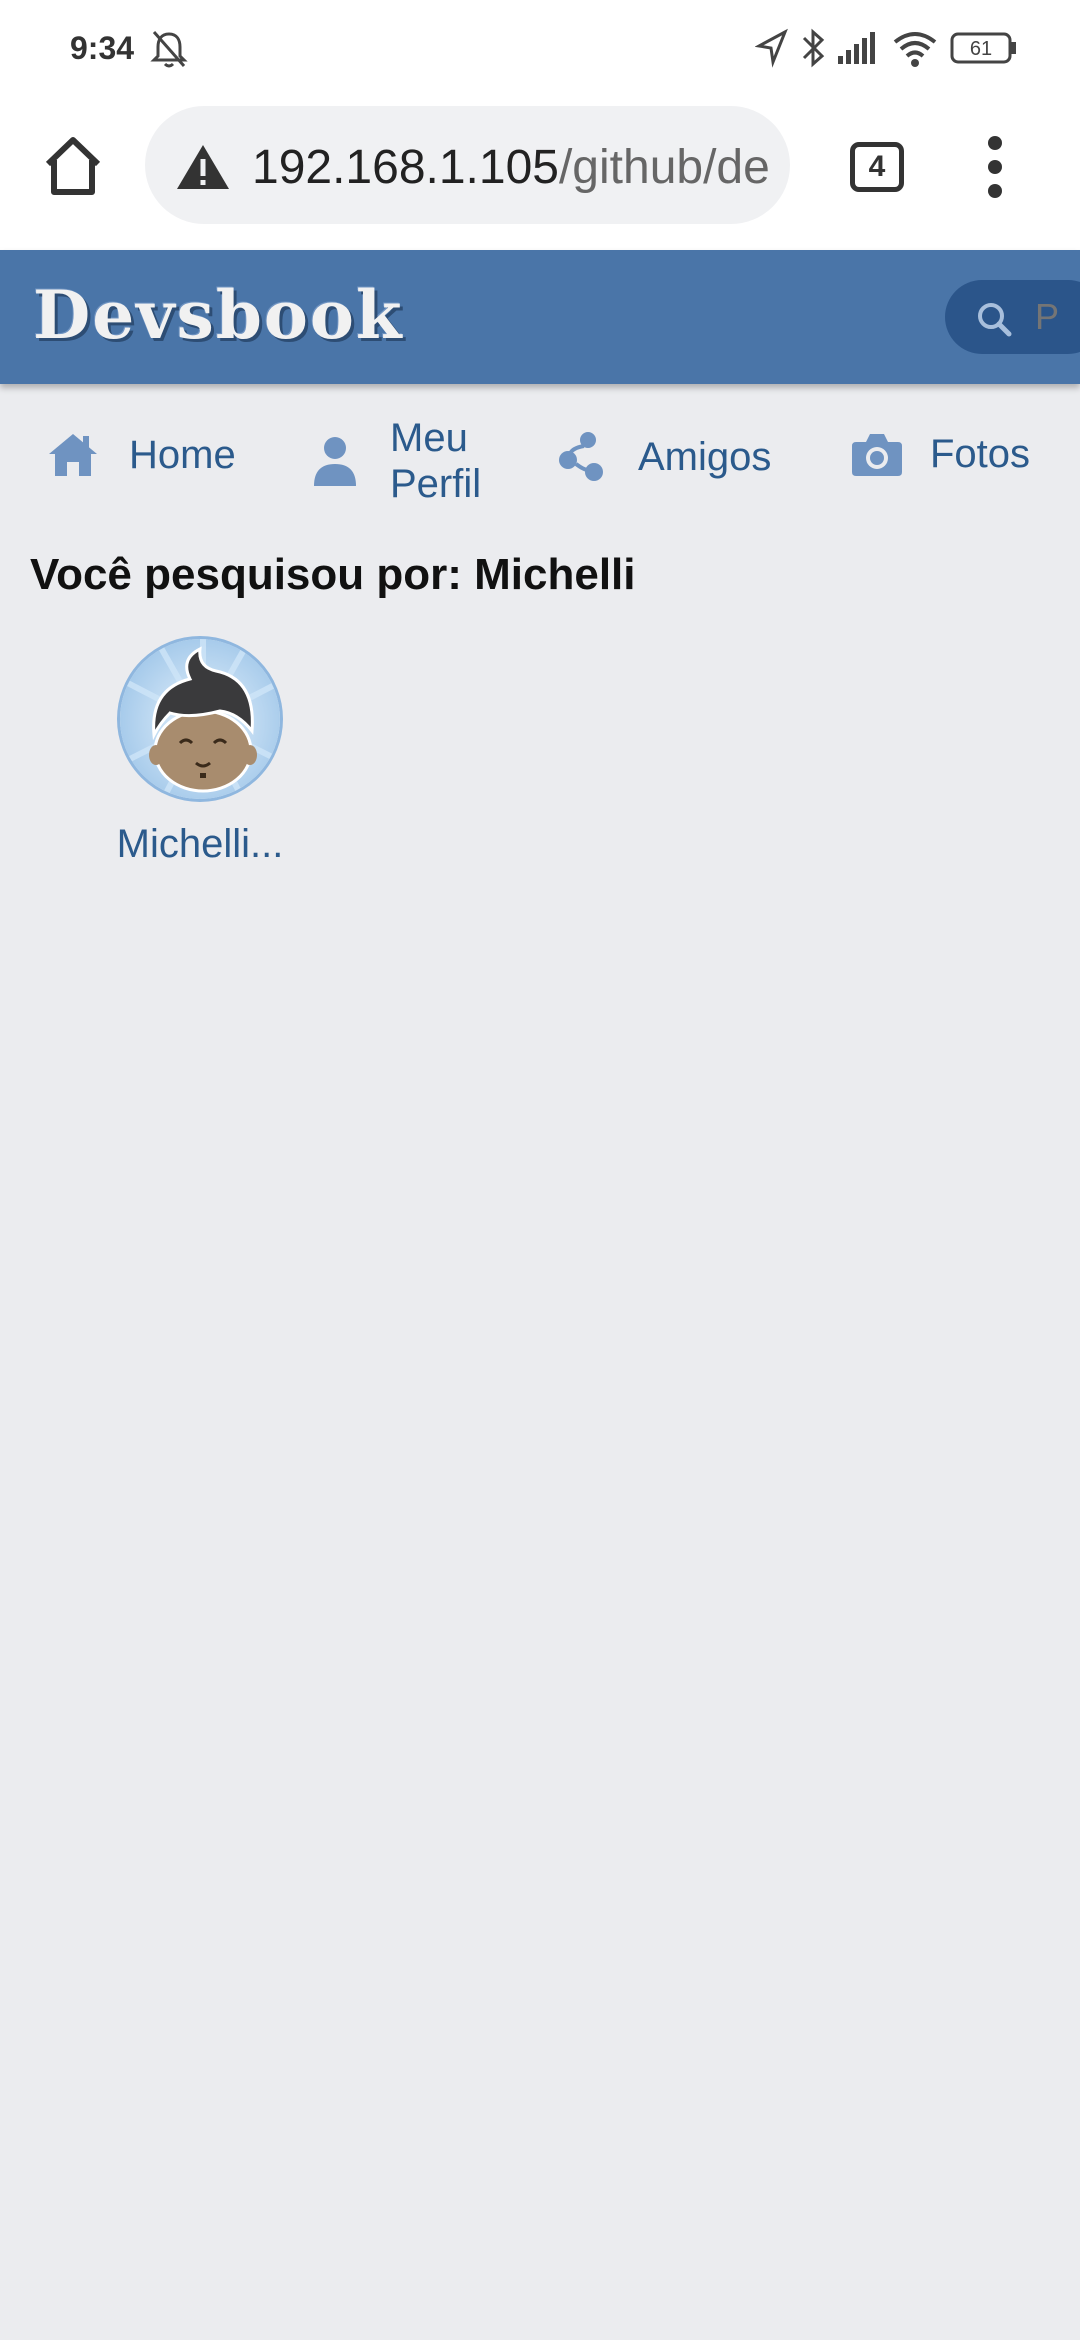 The height and width of the screenshot is (2340, 1080). I want to click on signal-icon, so click(857, 50).